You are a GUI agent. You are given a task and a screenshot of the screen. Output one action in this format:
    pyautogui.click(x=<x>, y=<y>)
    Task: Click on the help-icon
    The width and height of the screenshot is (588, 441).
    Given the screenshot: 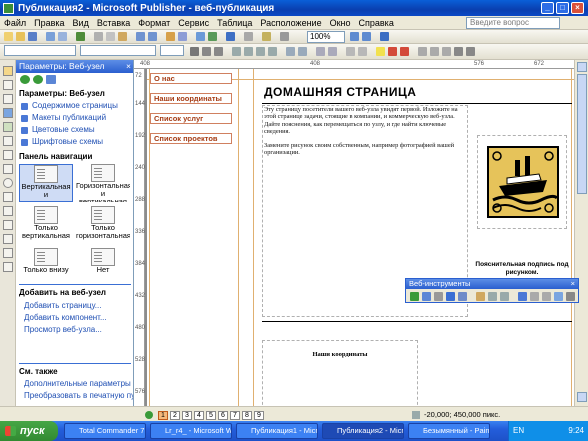 What is the action you would take?
    pyautogui.click(x=384, y=36)
    